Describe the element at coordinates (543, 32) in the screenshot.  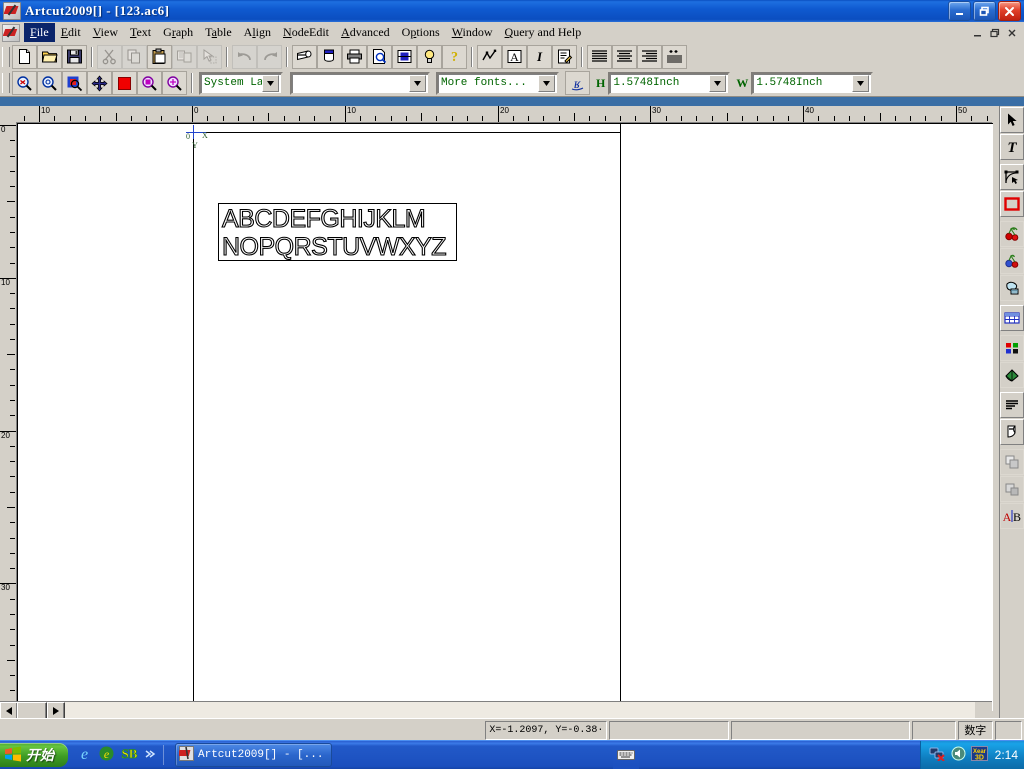
I see `menu-item-query-help: Query and Help` at that location.